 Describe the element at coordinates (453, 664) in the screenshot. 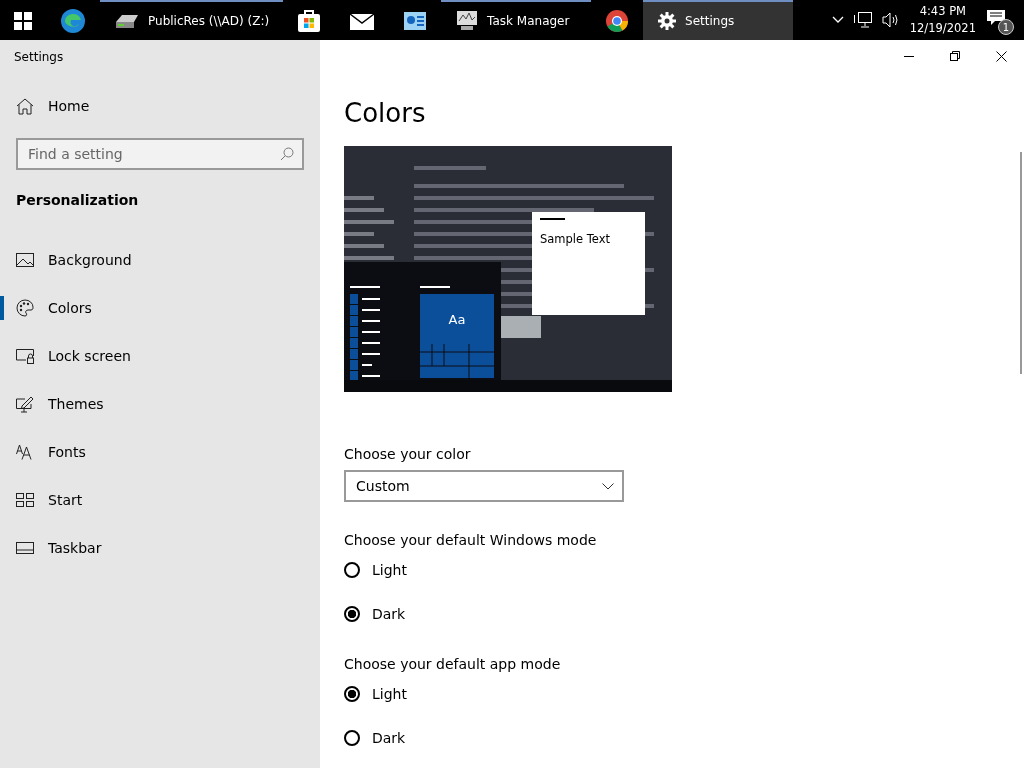

I see `group-label: Choose your default app mode` at that location.